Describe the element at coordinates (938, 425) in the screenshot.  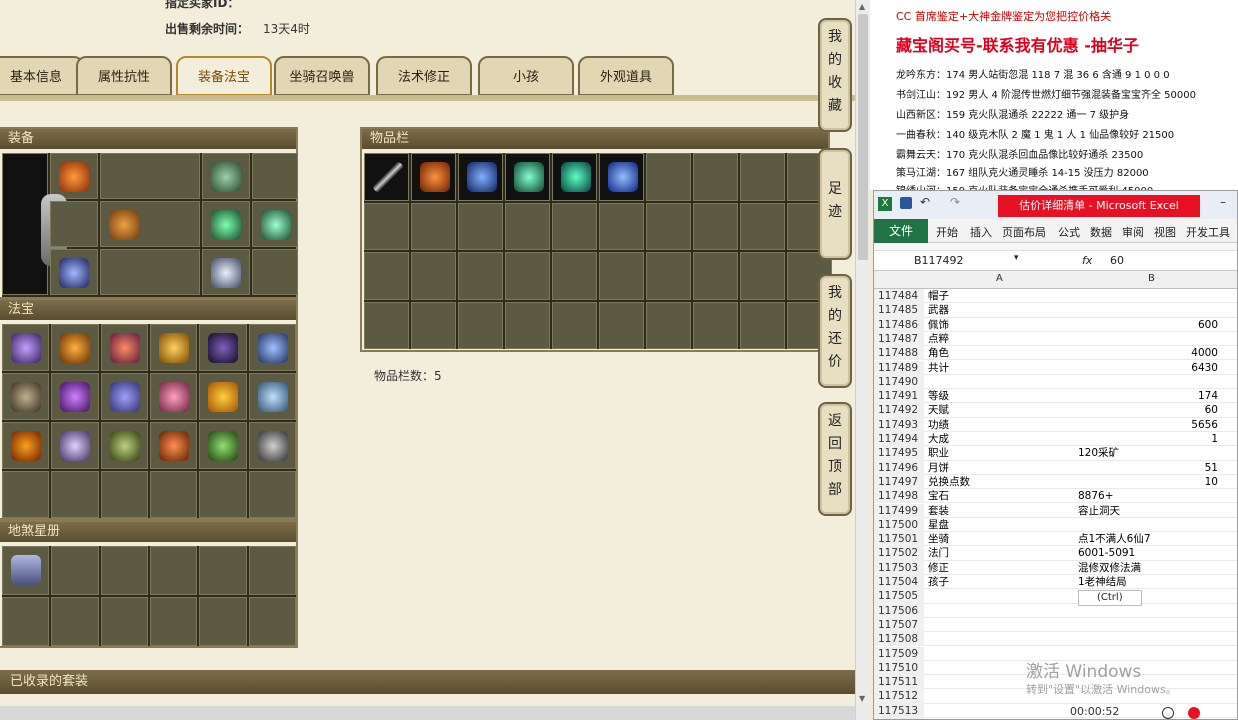
I see `cell-a: 功绩` at that location.